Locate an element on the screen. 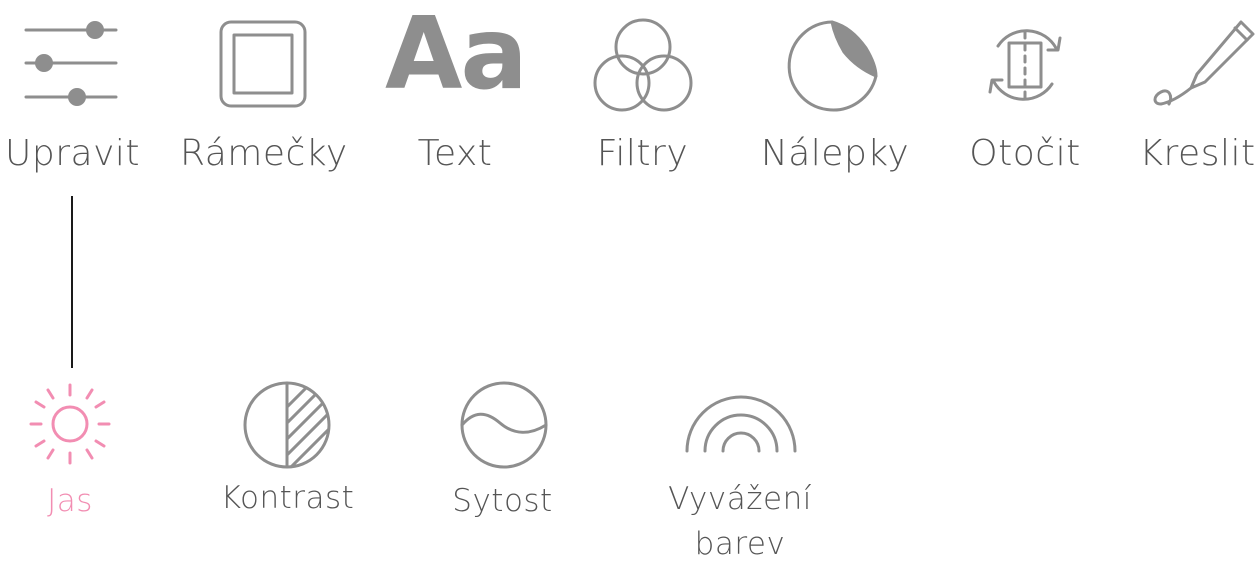  rotate-icon is located at coordinates (1025, 65).